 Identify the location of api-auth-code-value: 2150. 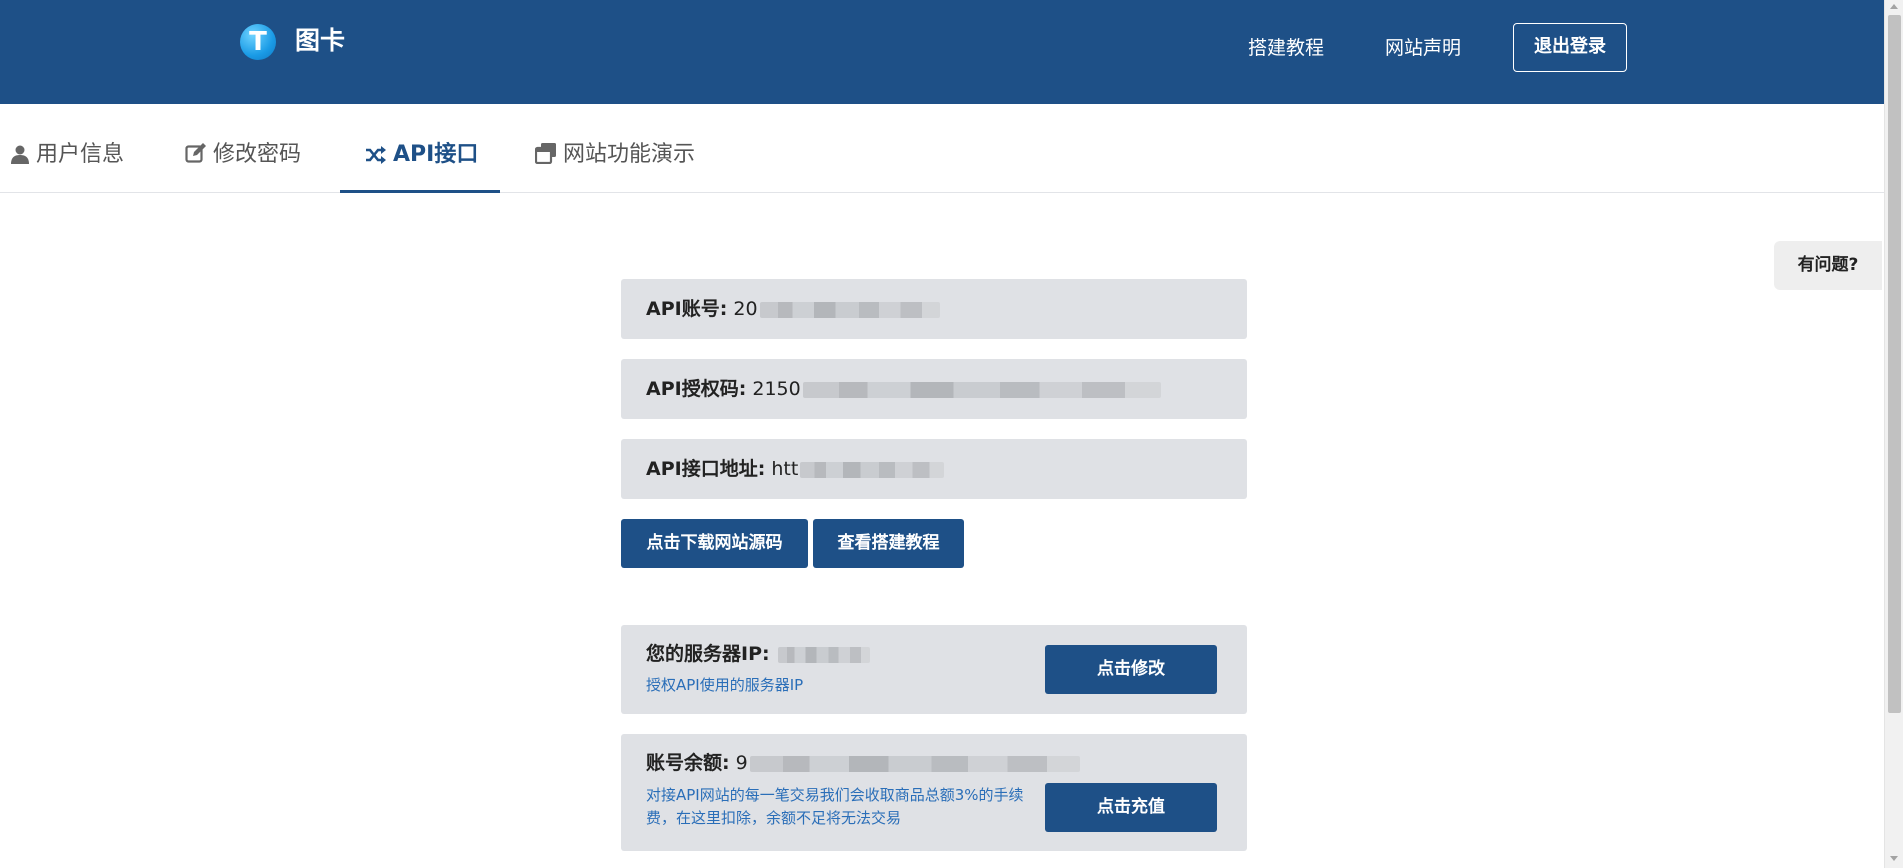
(776, 389).